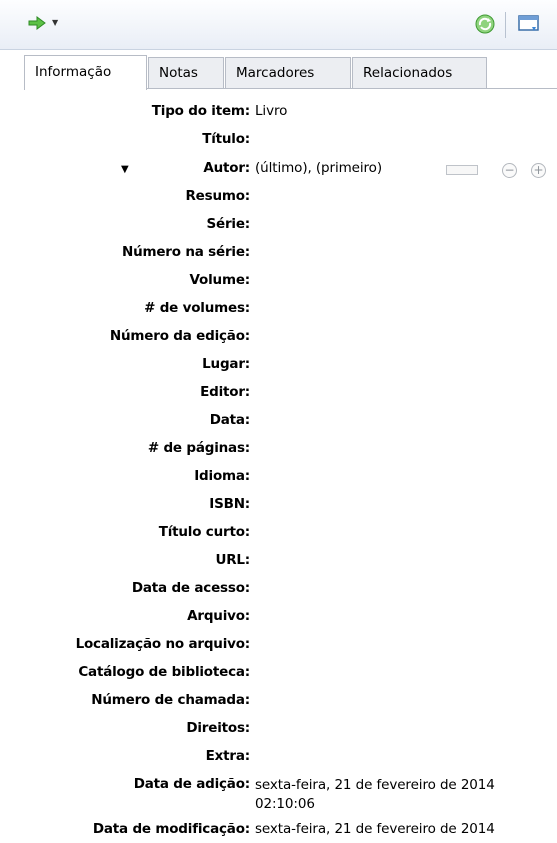 Image resolution: width=557 pixels, height=843 pixels. What do you see at coordinates (278, 255) in the screenshot?
I see `field-row: Número na série:` at bounding box center [278, 255].